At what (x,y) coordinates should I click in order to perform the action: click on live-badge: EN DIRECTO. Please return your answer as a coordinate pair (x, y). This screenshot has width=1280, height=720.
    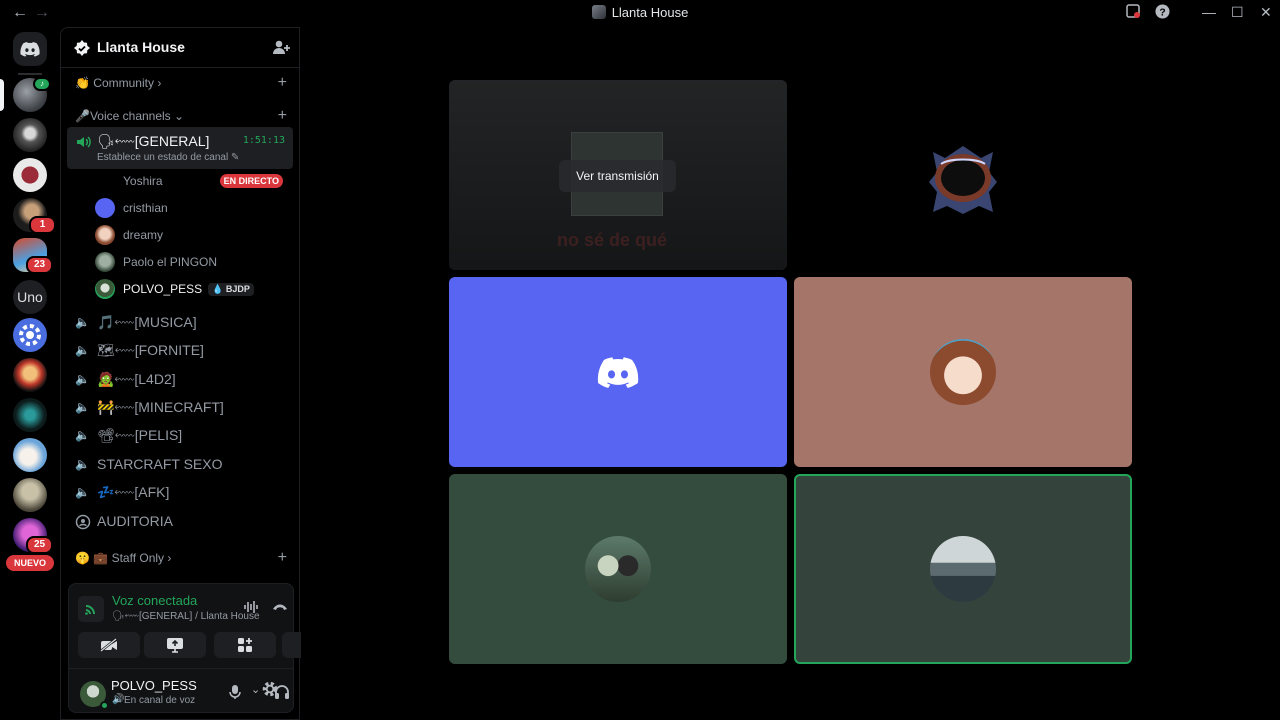
    Looking at the image, I should click on (251, 181).